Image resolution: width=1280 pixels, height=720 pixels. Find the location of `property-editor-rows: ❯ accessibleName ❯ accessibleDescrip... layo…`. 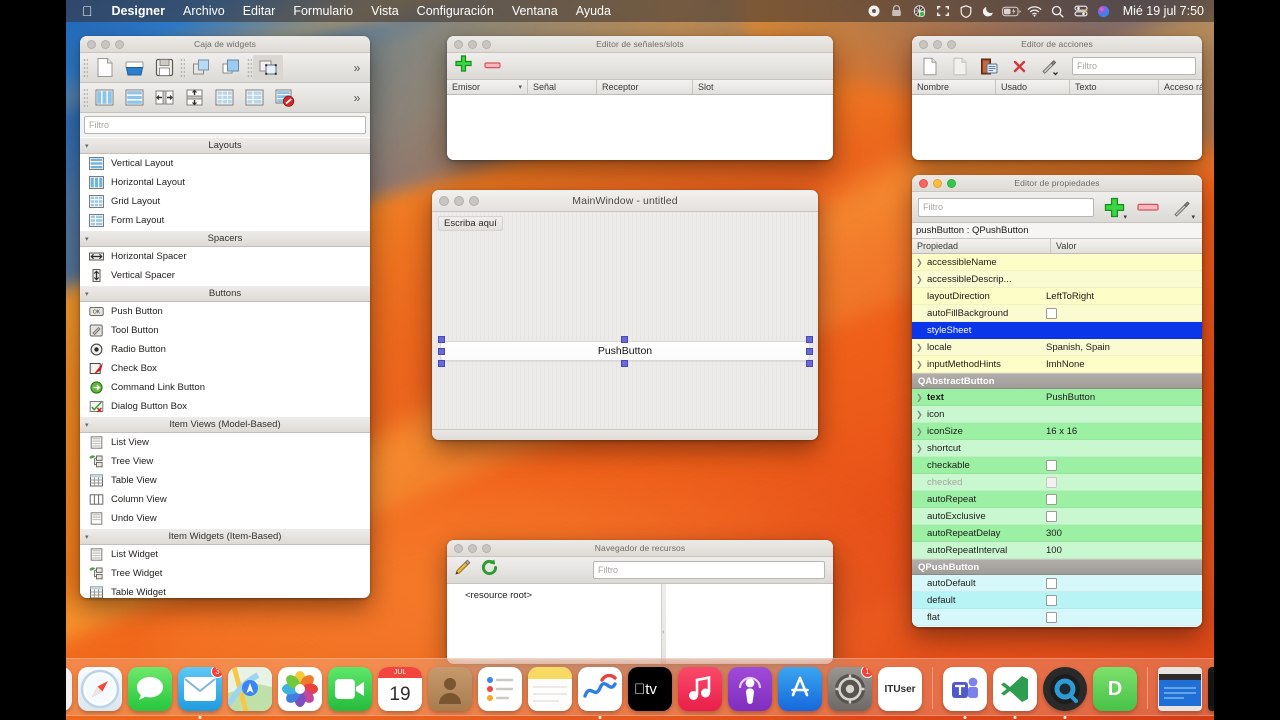

property-editor-rows: ❯ accessibleName ❯ accessibleDescrip... layo… is located at coordinates (1057, 440).